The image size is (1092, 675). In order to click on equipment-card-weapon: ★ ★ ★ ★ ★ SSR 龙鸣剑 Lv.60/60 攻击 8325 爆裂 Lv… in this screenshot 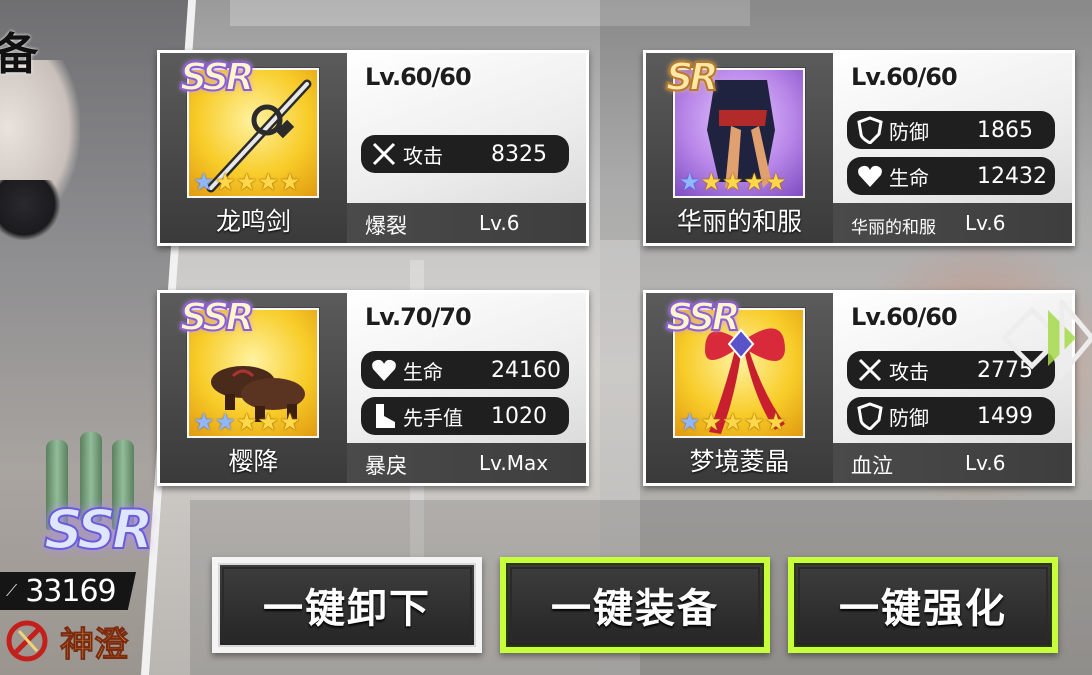, I will do `click(373, 148)`.